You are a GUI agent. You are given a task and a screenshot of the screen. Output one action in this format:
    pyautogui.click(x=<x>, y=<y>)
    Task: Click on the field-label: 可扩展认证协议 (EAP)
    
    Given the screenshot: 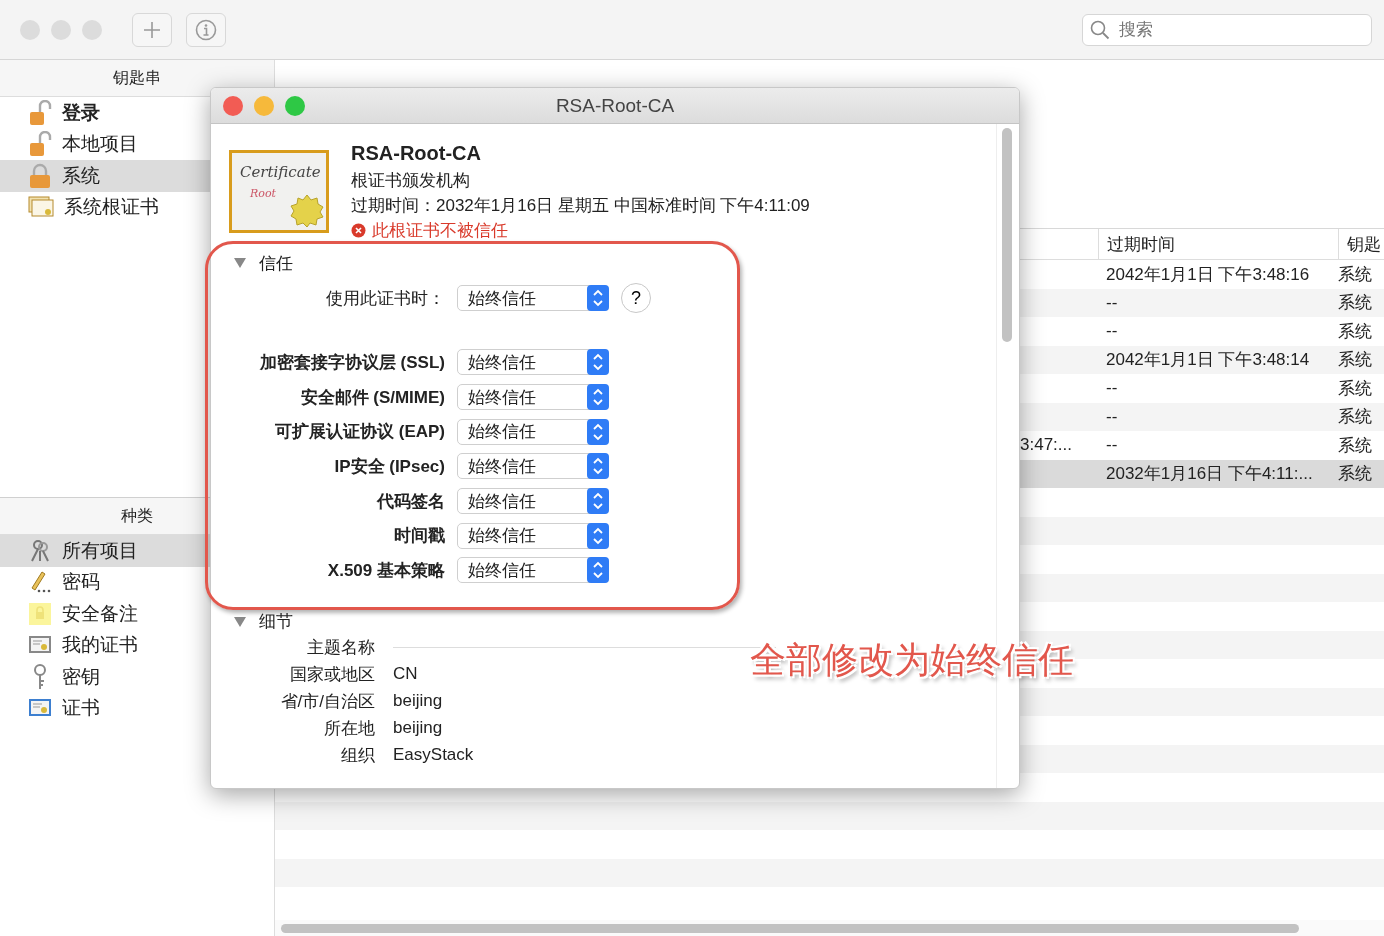 What is the action you would take?
    pyautogui.click(x=359, y=432)
    